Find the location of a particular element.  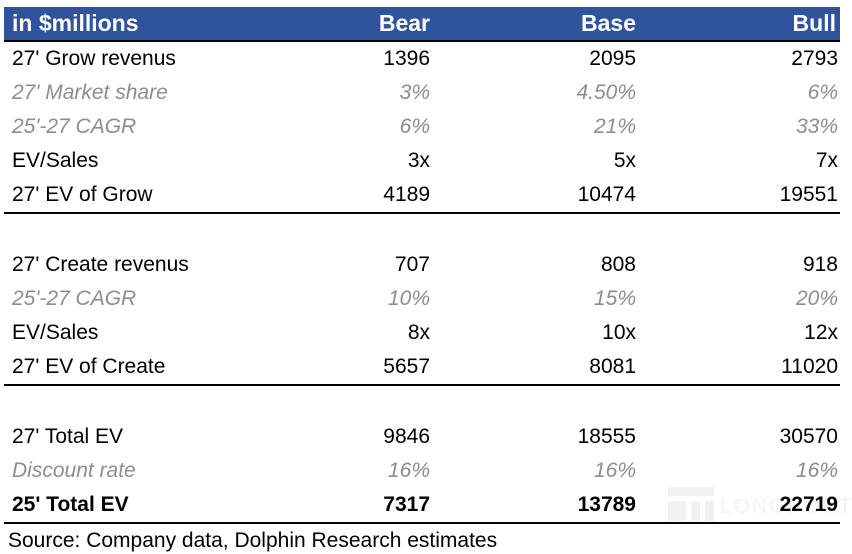

table-row: EV/Sales 8x 10x 12x is located at coordinates (422, 333).